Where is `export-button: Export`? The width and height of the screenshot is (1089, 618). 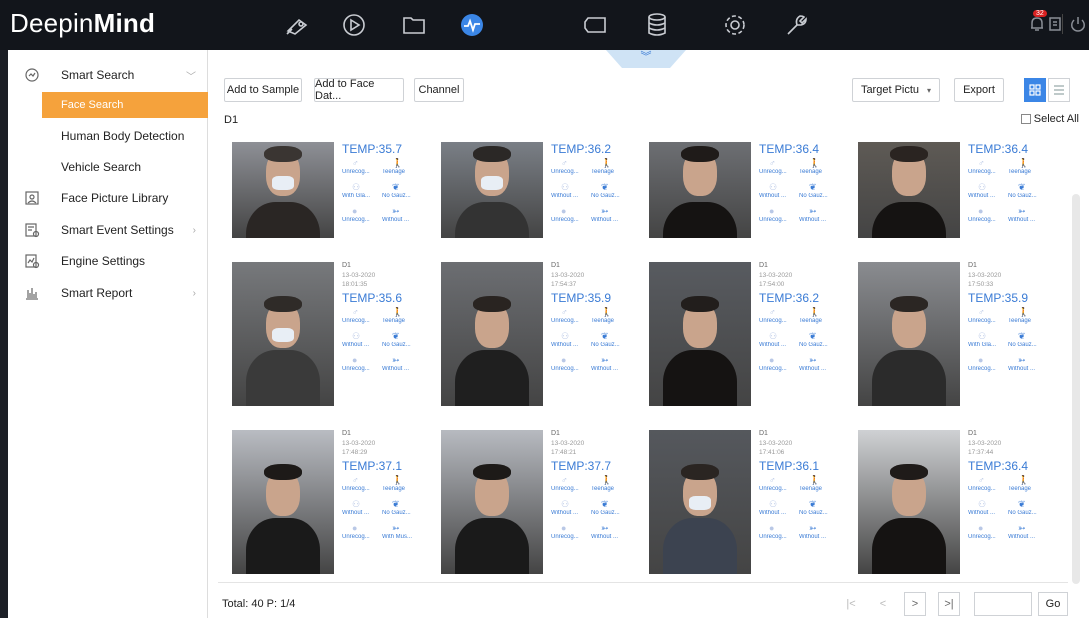
export-button: Export is located at coordinates (979, 90).